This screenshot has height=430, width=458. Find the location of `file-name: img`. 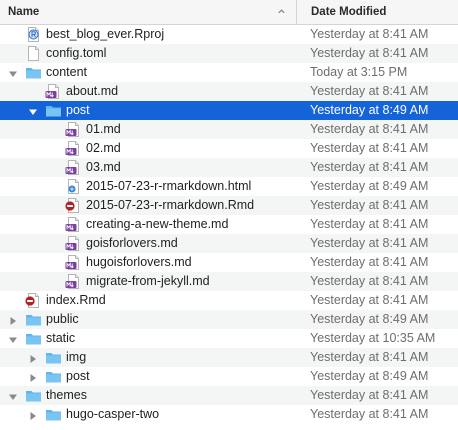

file-name: img is located at coordinates (76, 357).